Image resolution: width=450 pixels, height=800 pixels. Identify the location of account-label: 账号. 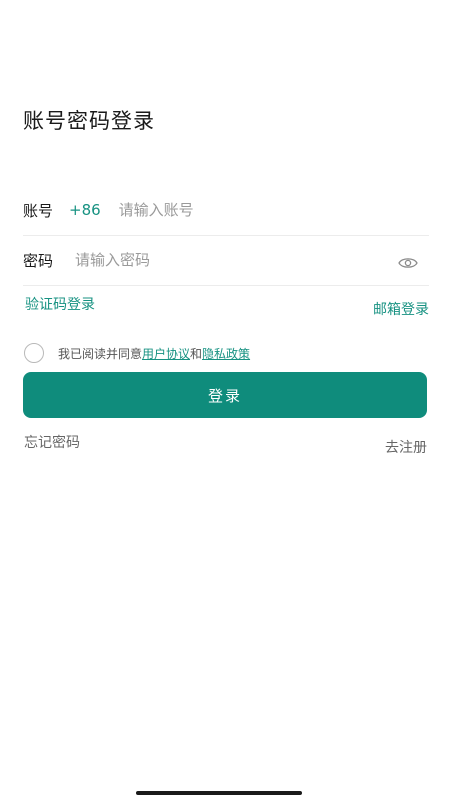
(38, 210).